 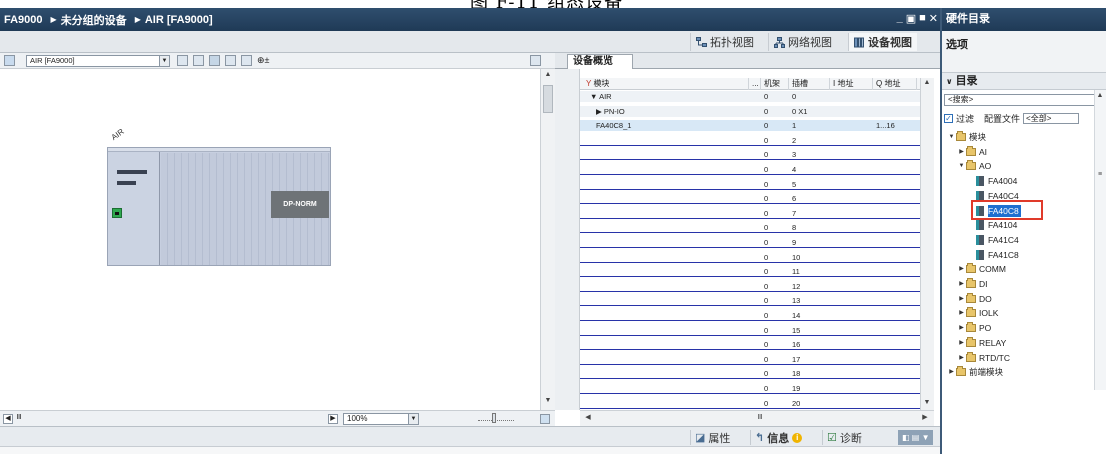 I want to click on tree-item: ▶ 前端模块, so click(x=975, y=372).